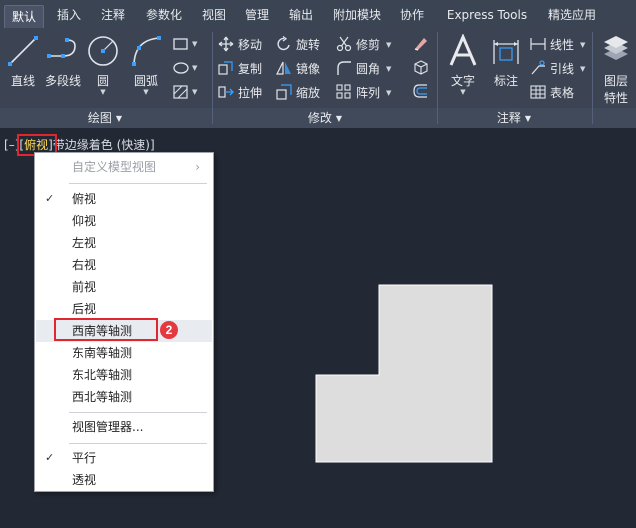 The width and height of the screenshot is (636, 528). Describe the element at coordinates (84, 243) in the screenshot. I see `menu-item-left-label: 左视` at that location.